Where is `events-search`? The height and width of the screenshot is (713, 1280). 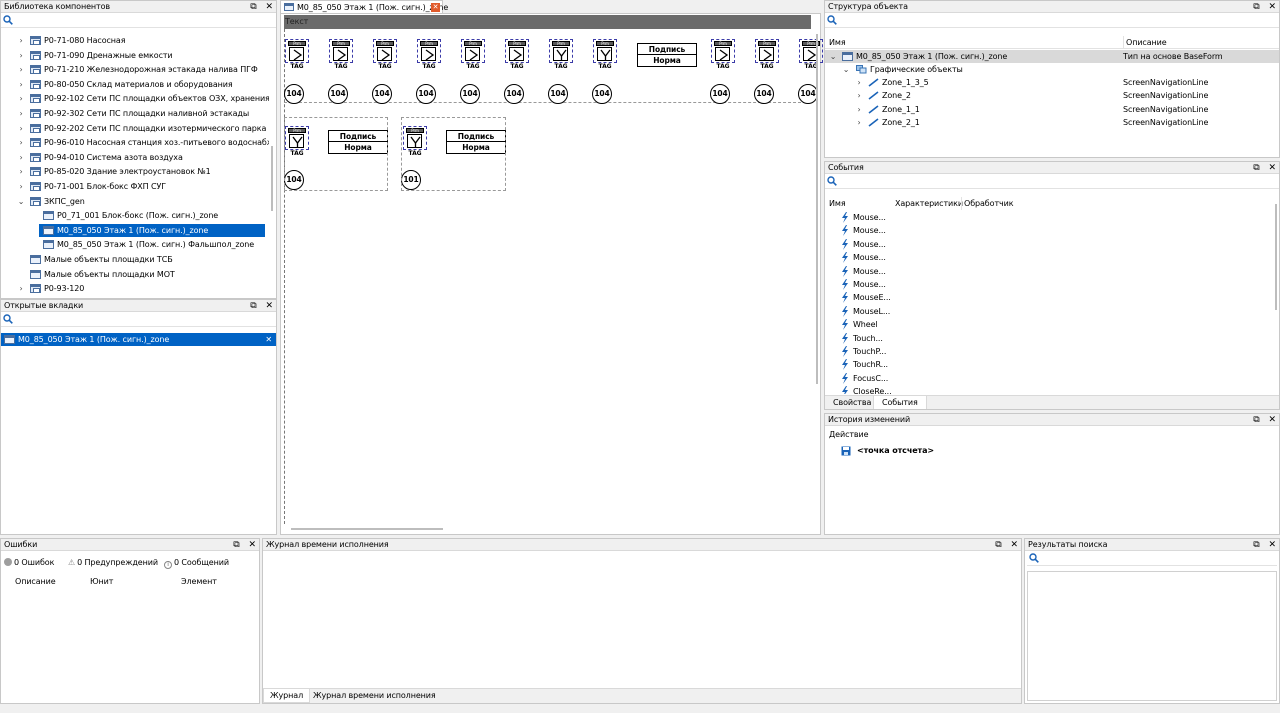 events-search is located at coordinates (1052, 181).